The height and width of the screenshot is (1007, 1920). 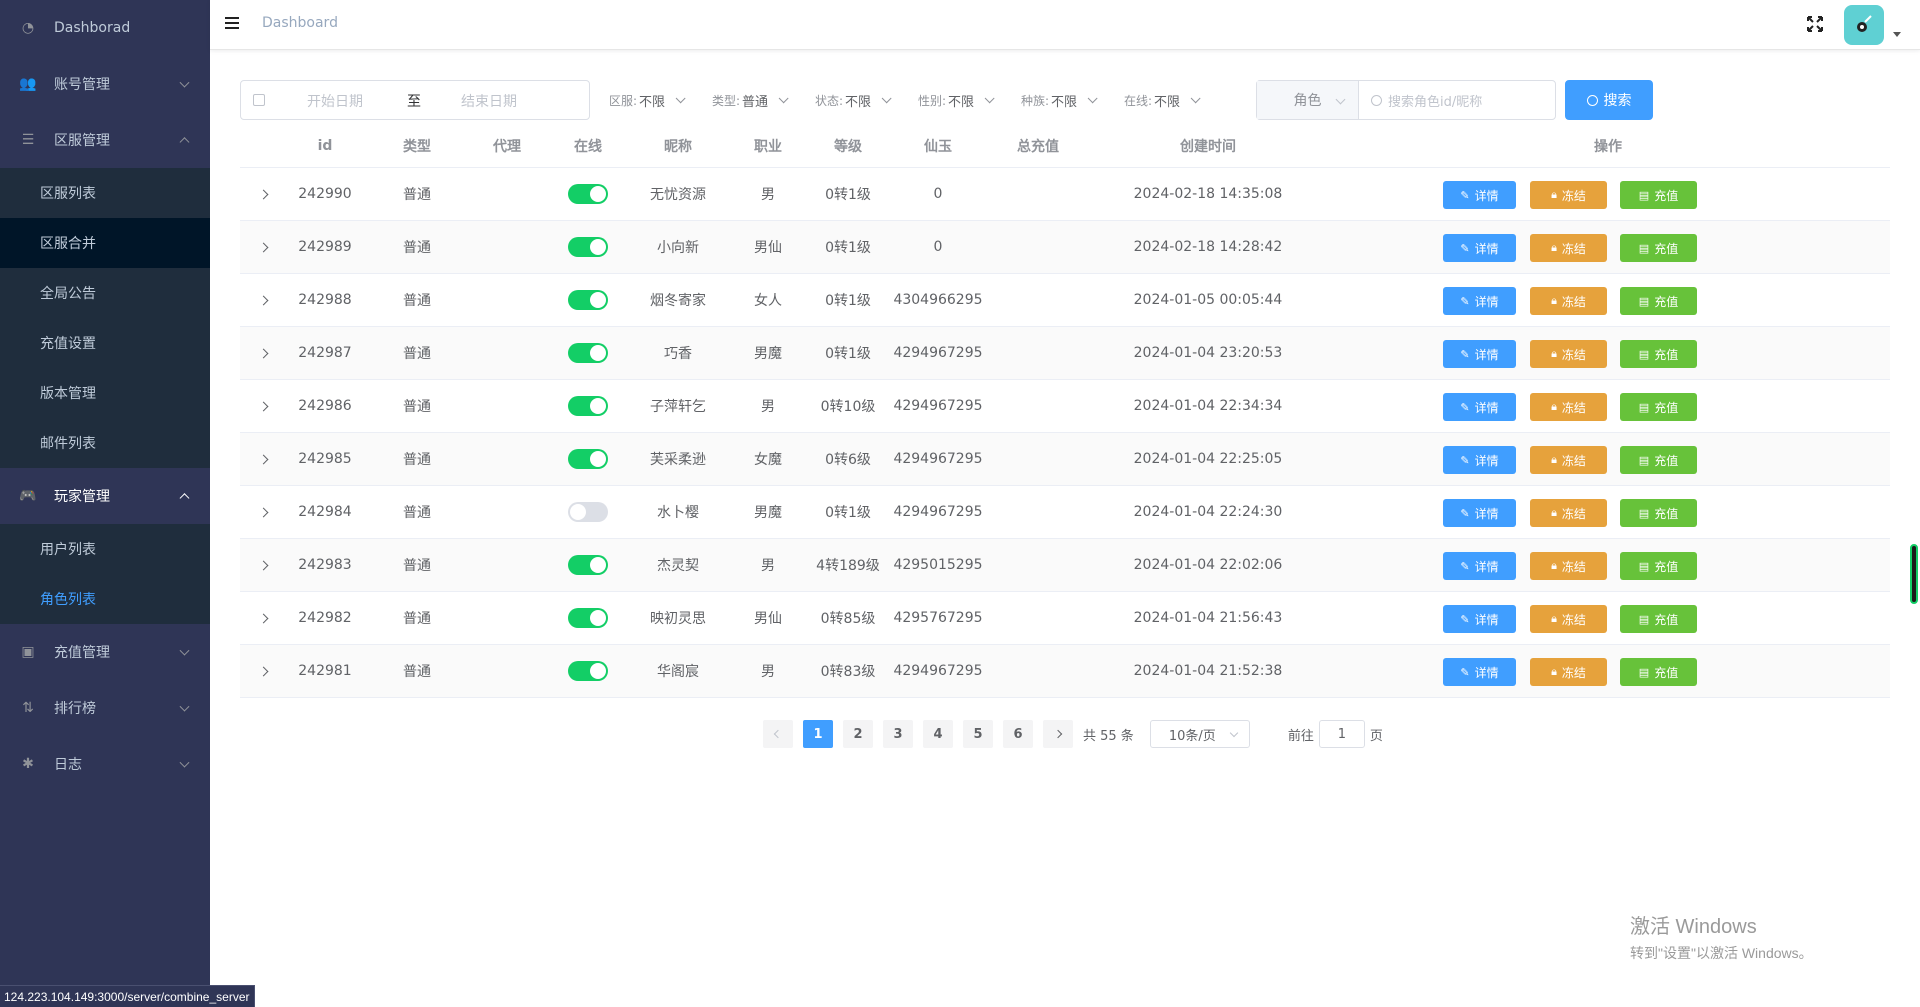 What do you see at coordinates (1308, 100) in the screenshot?
I see `search-type-select: 角色` at bounding box center [1308, 100].